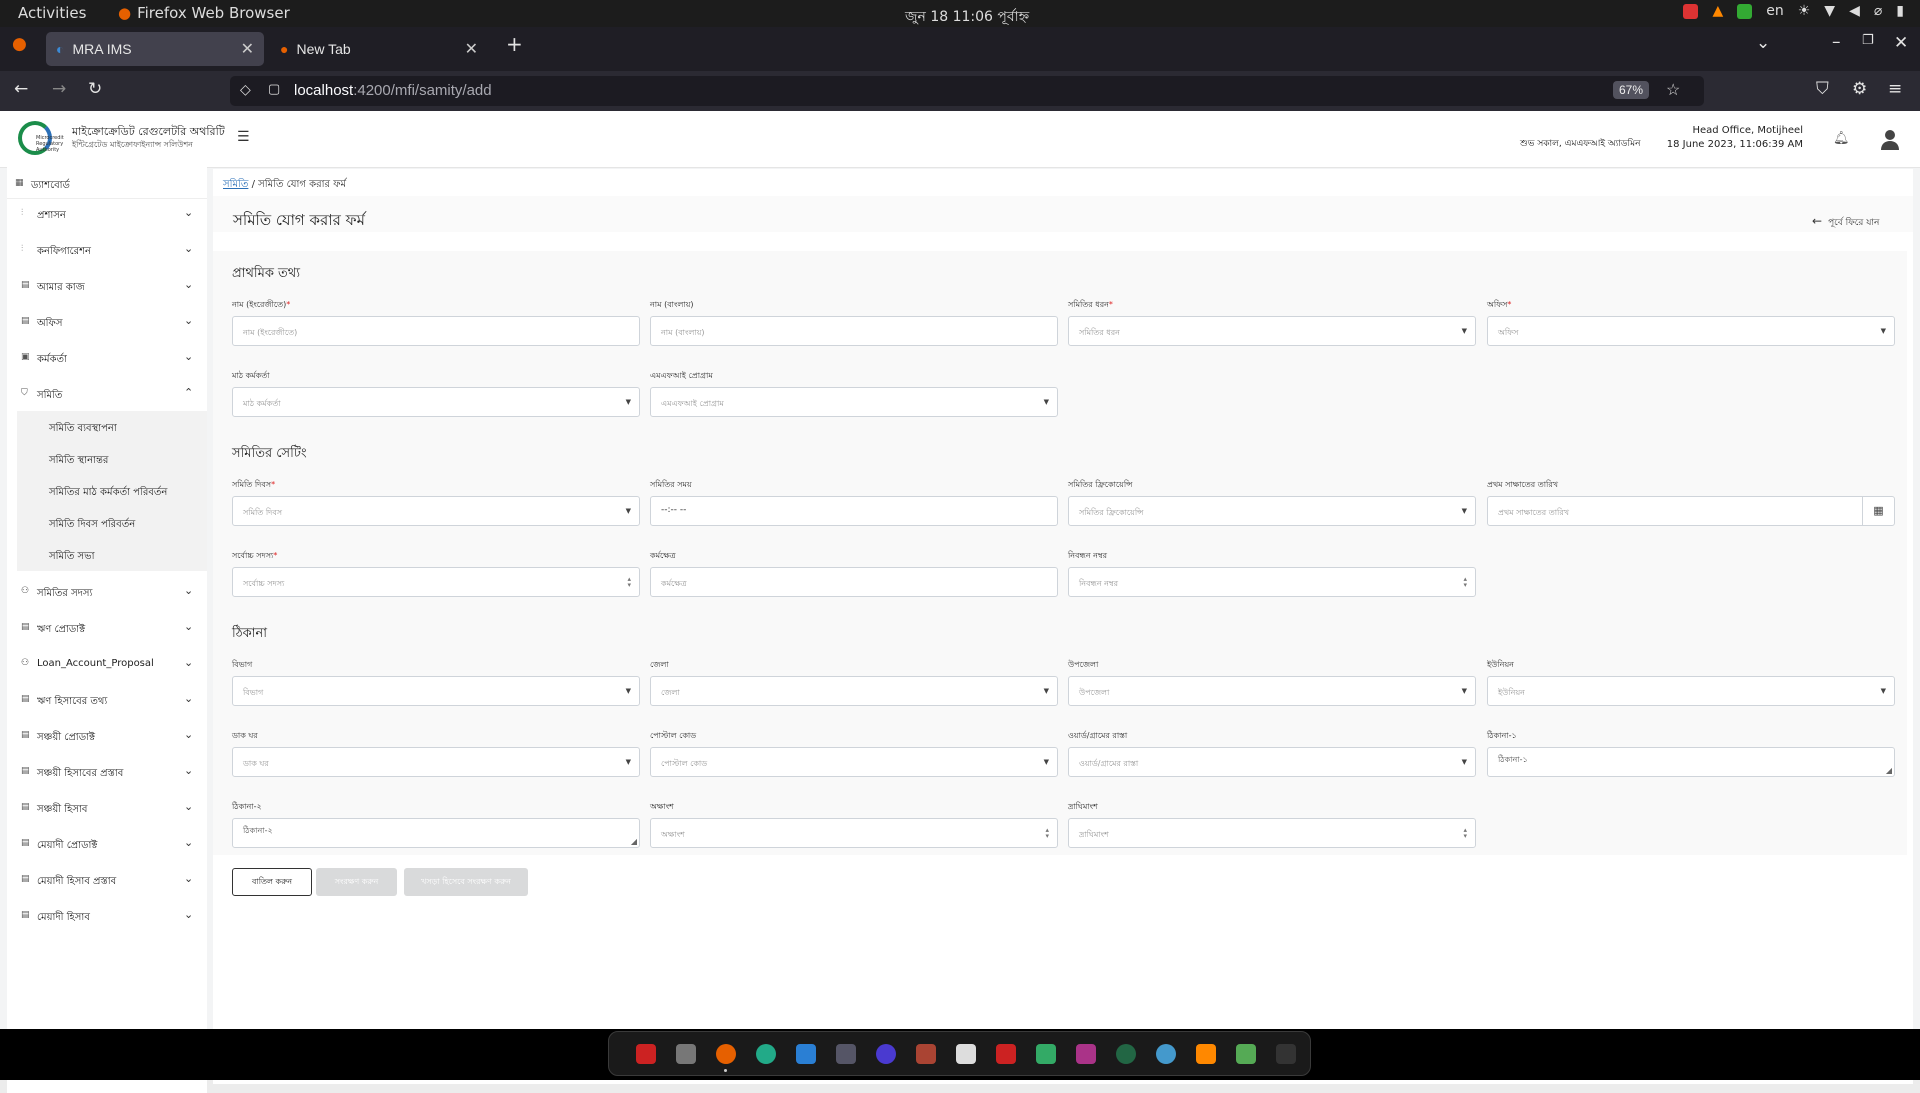 The image size is (1920, 1093). What do you see at coordinates (1006, 1054) in the screenshot?
I see `filezilla-icon` at bounding box center [1006, 1054].